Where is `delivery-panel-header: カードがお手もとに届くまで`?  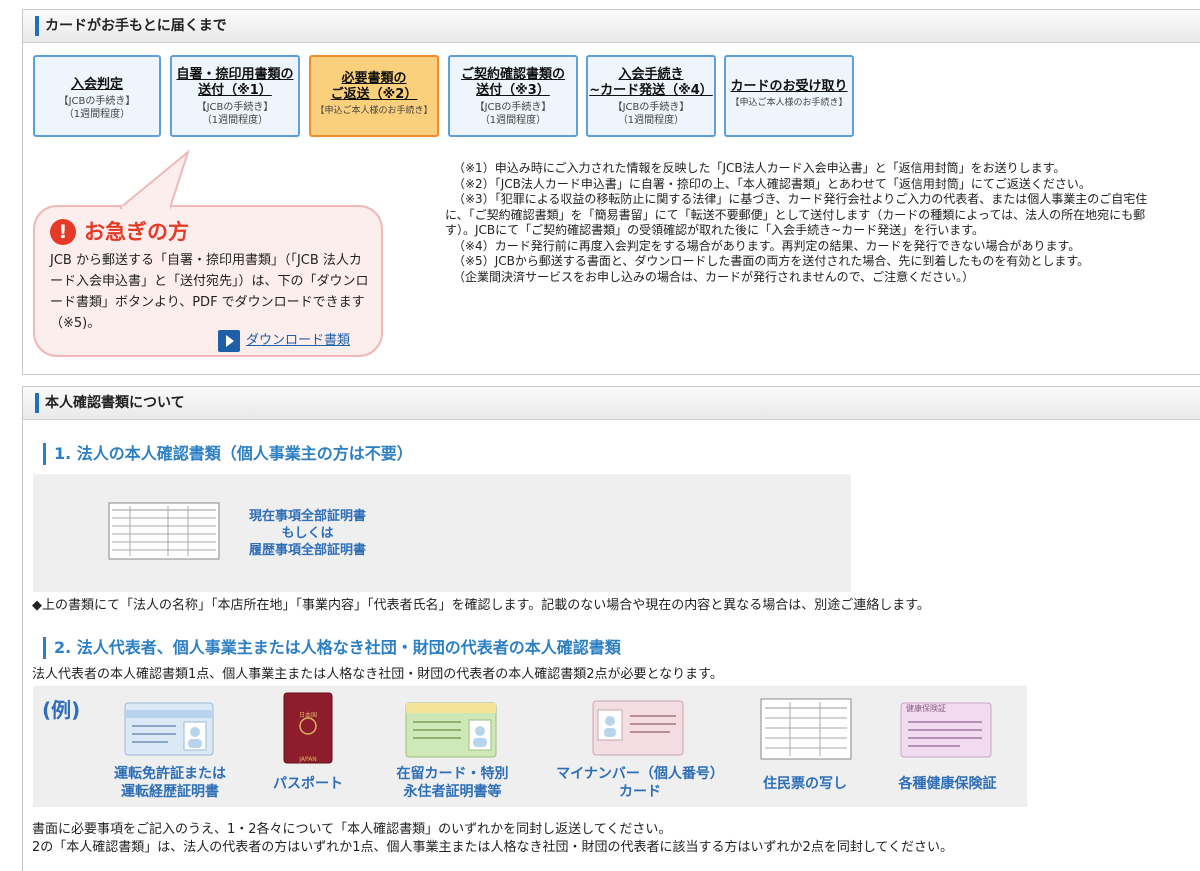 delivery-panel-header: カードがお手もとに届くまで is located at coordinates (611, 26).